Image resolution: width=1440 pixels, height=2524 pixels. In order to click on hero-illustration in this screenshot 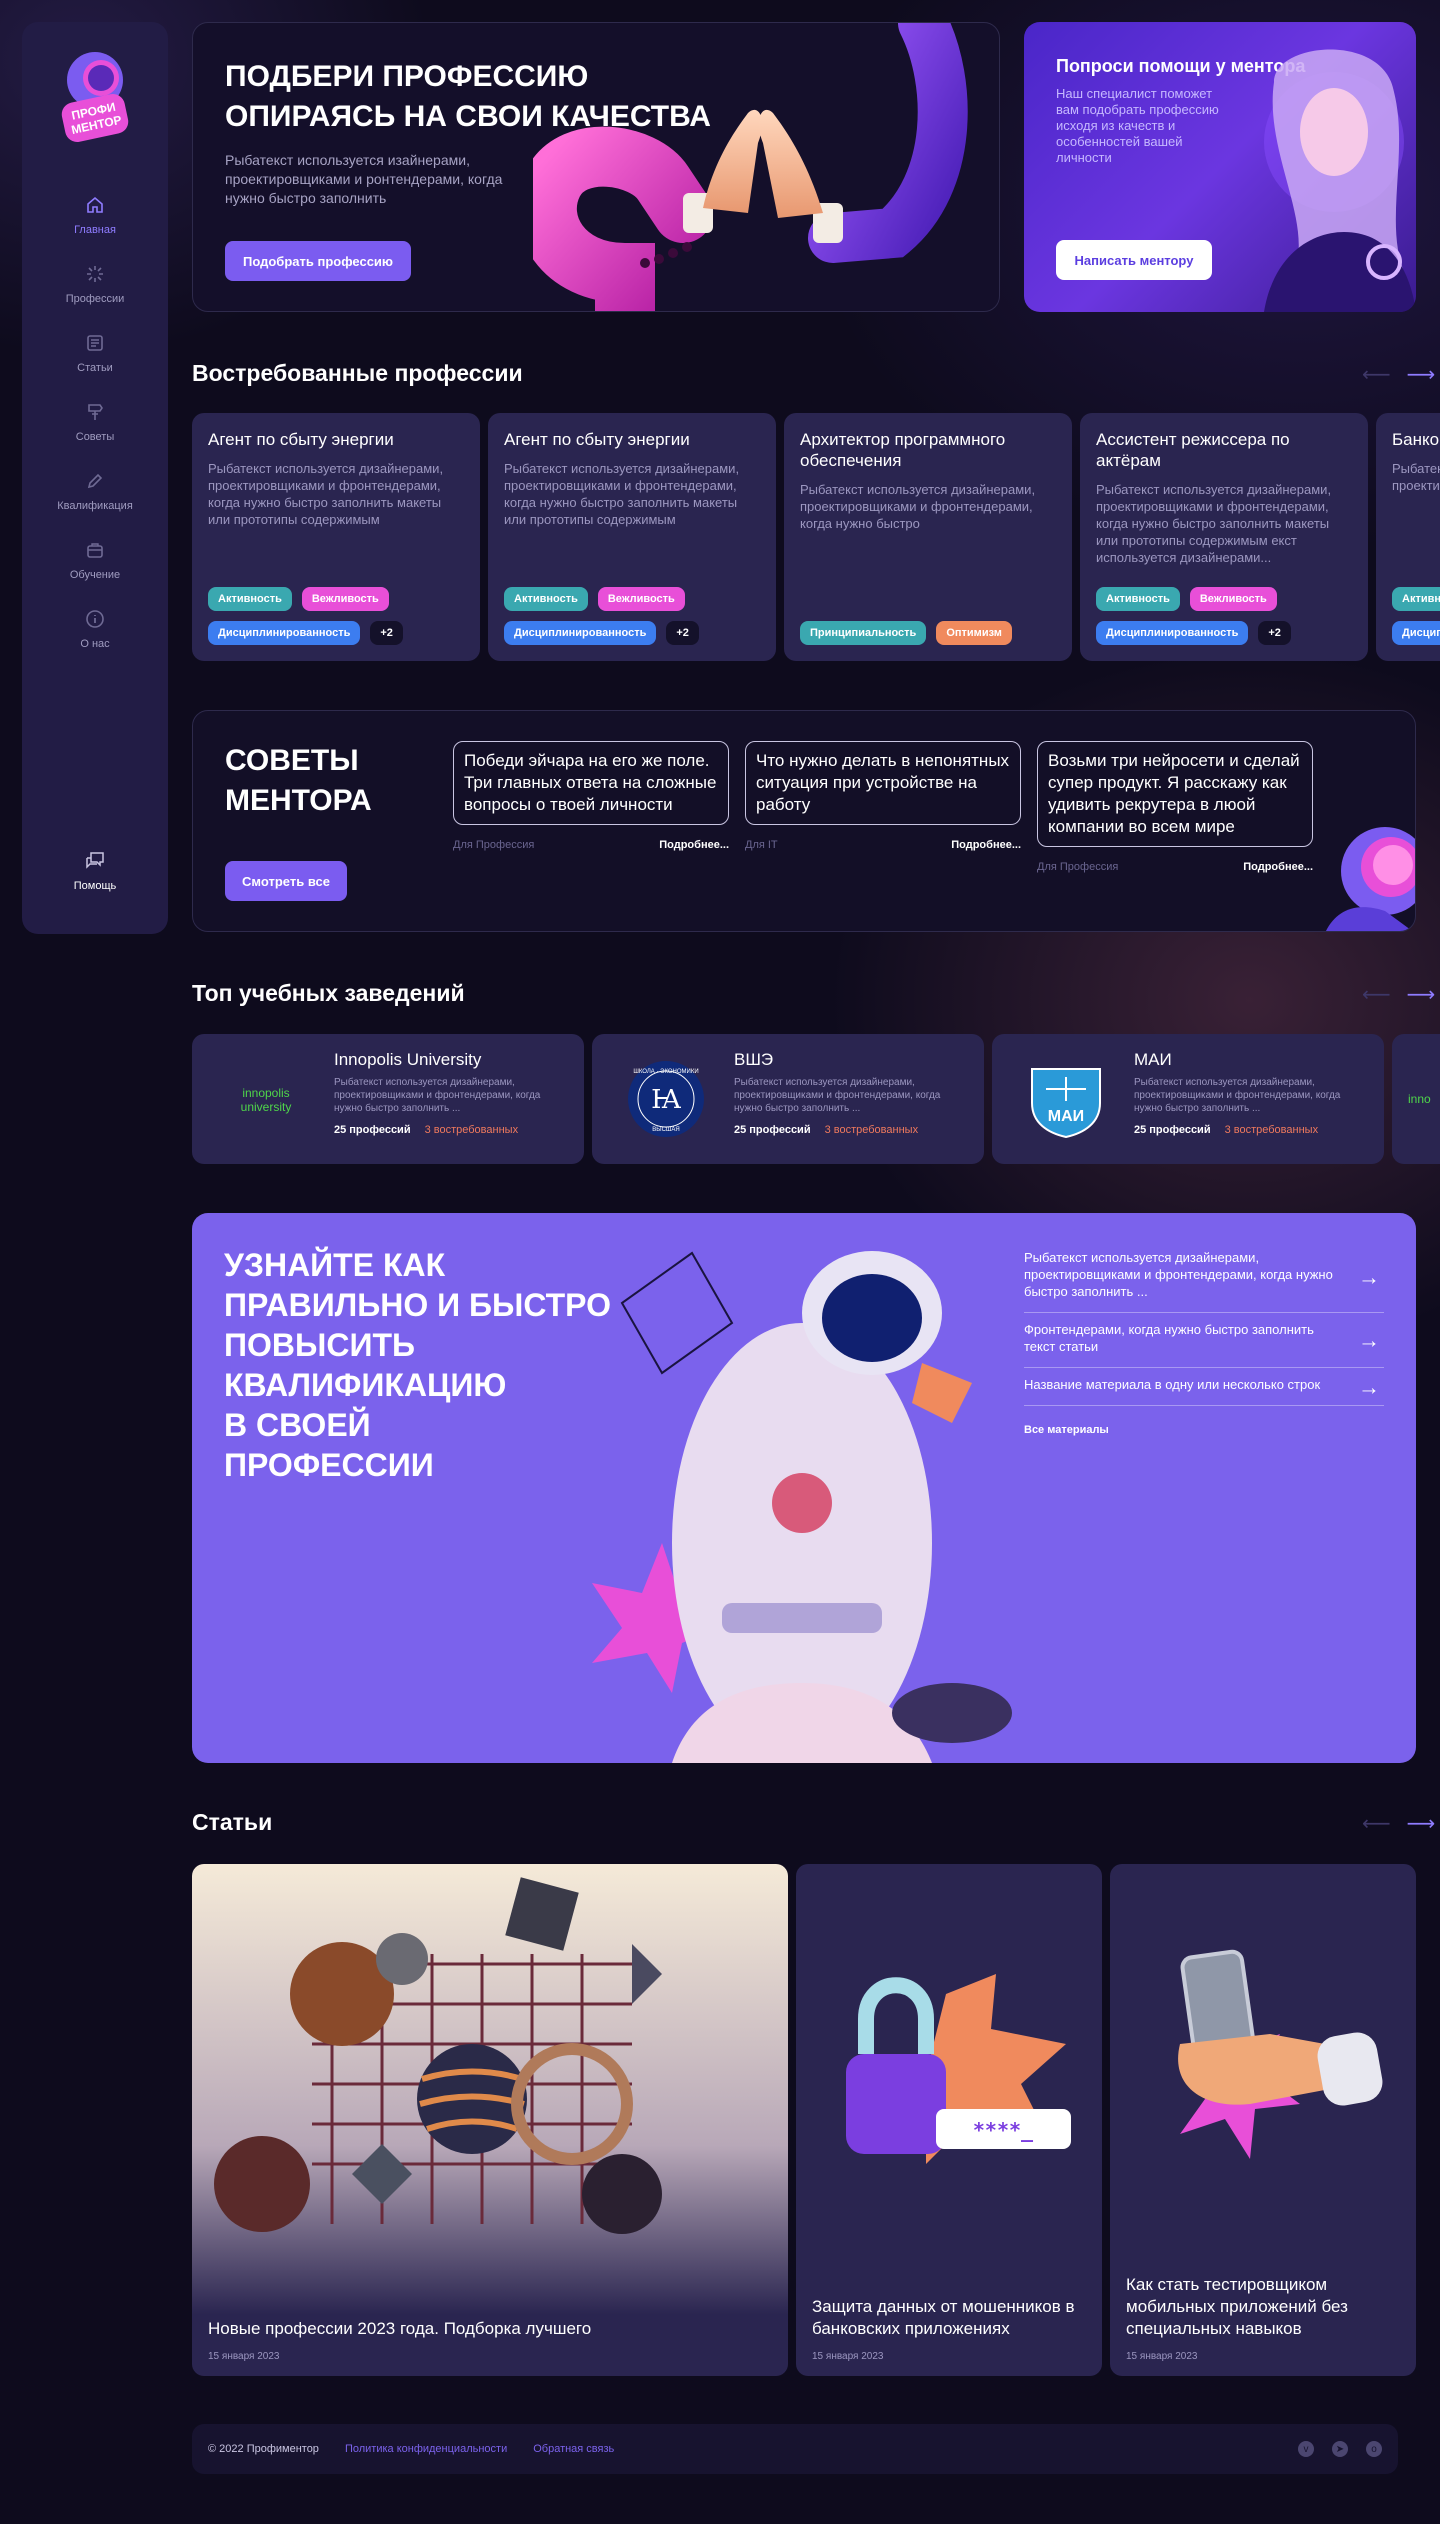, I will do `click(750, 167)`.